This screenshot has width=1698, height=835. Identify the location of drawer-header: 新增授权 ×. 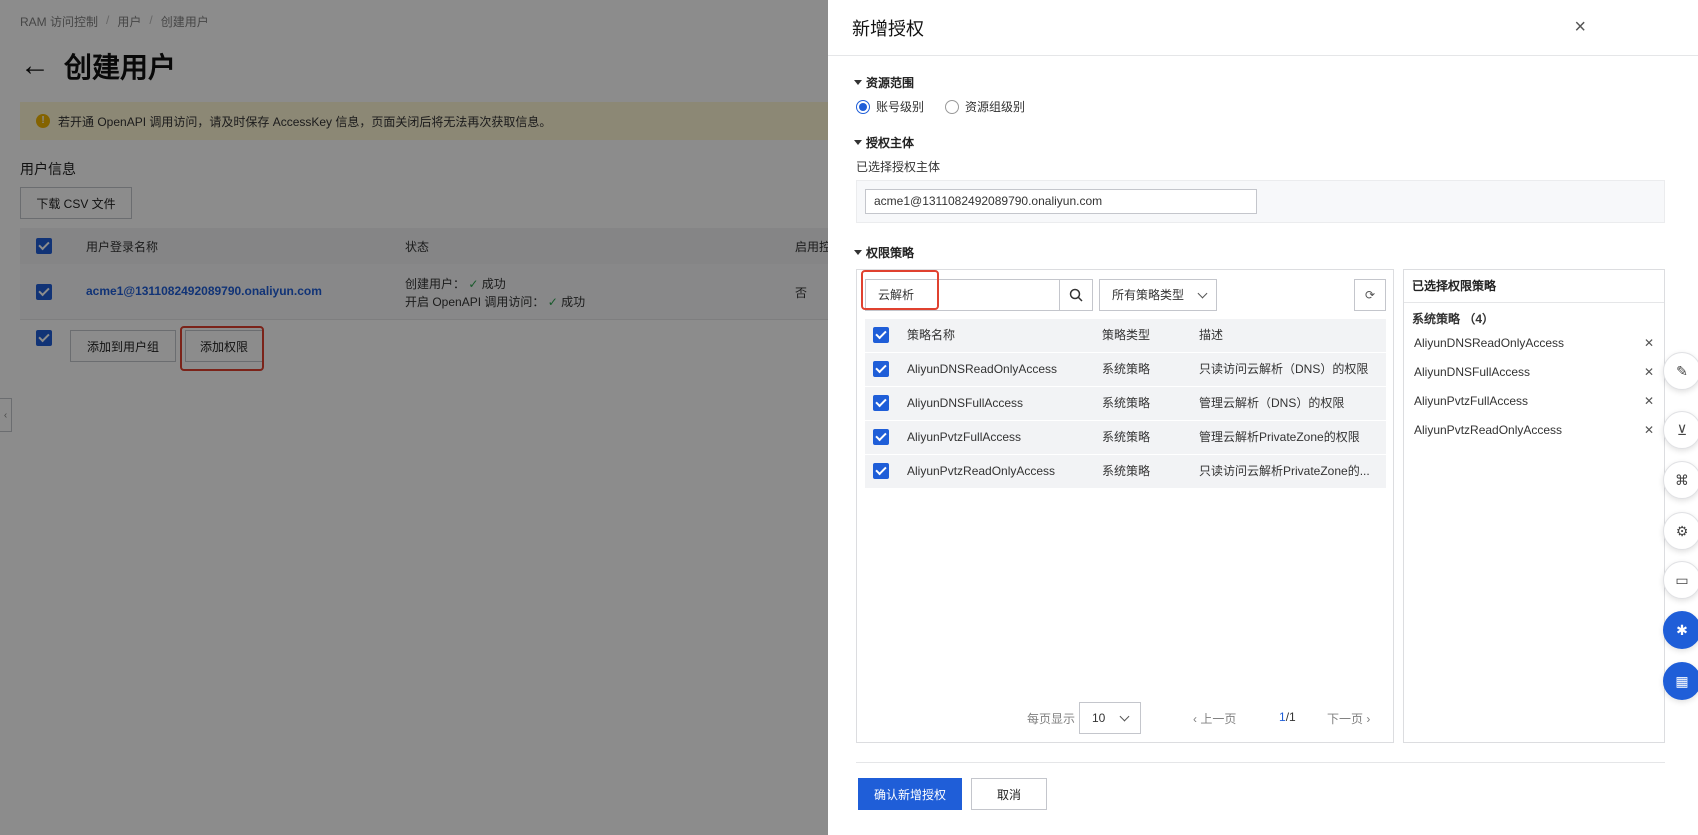
(1263, 28).